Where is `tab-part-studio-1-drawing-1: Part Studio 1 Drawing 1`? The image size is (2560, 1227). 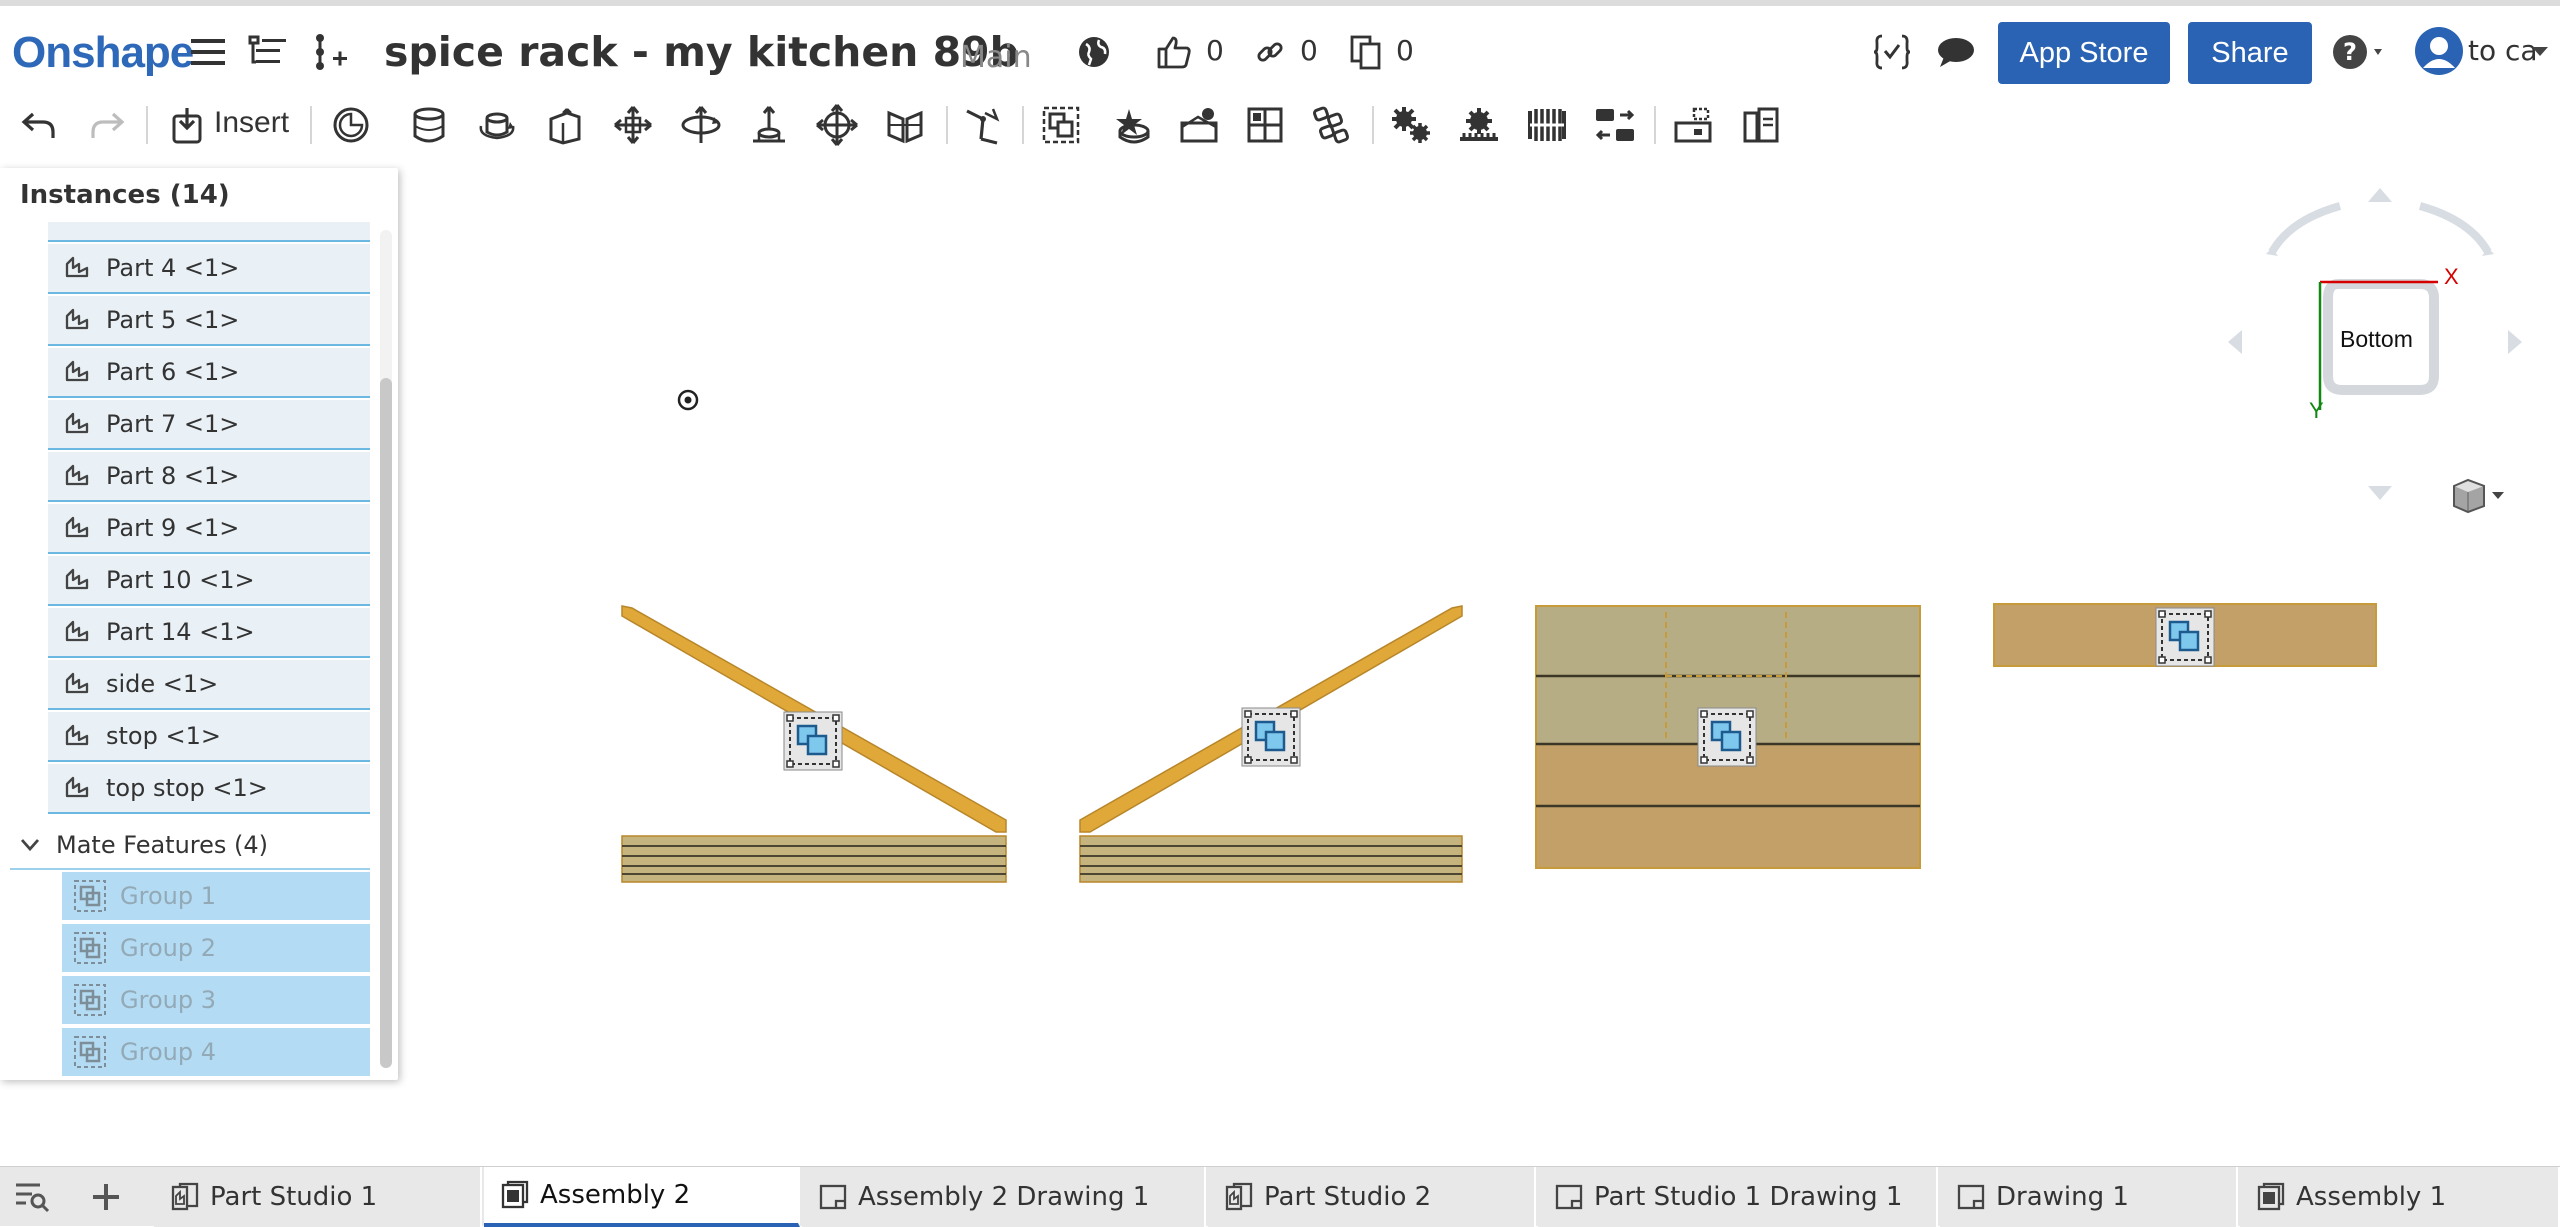
tab-part-studio-1-drawing-1: Part Studio 1 Drawing 1 is located at coordinates (1738, 1197).